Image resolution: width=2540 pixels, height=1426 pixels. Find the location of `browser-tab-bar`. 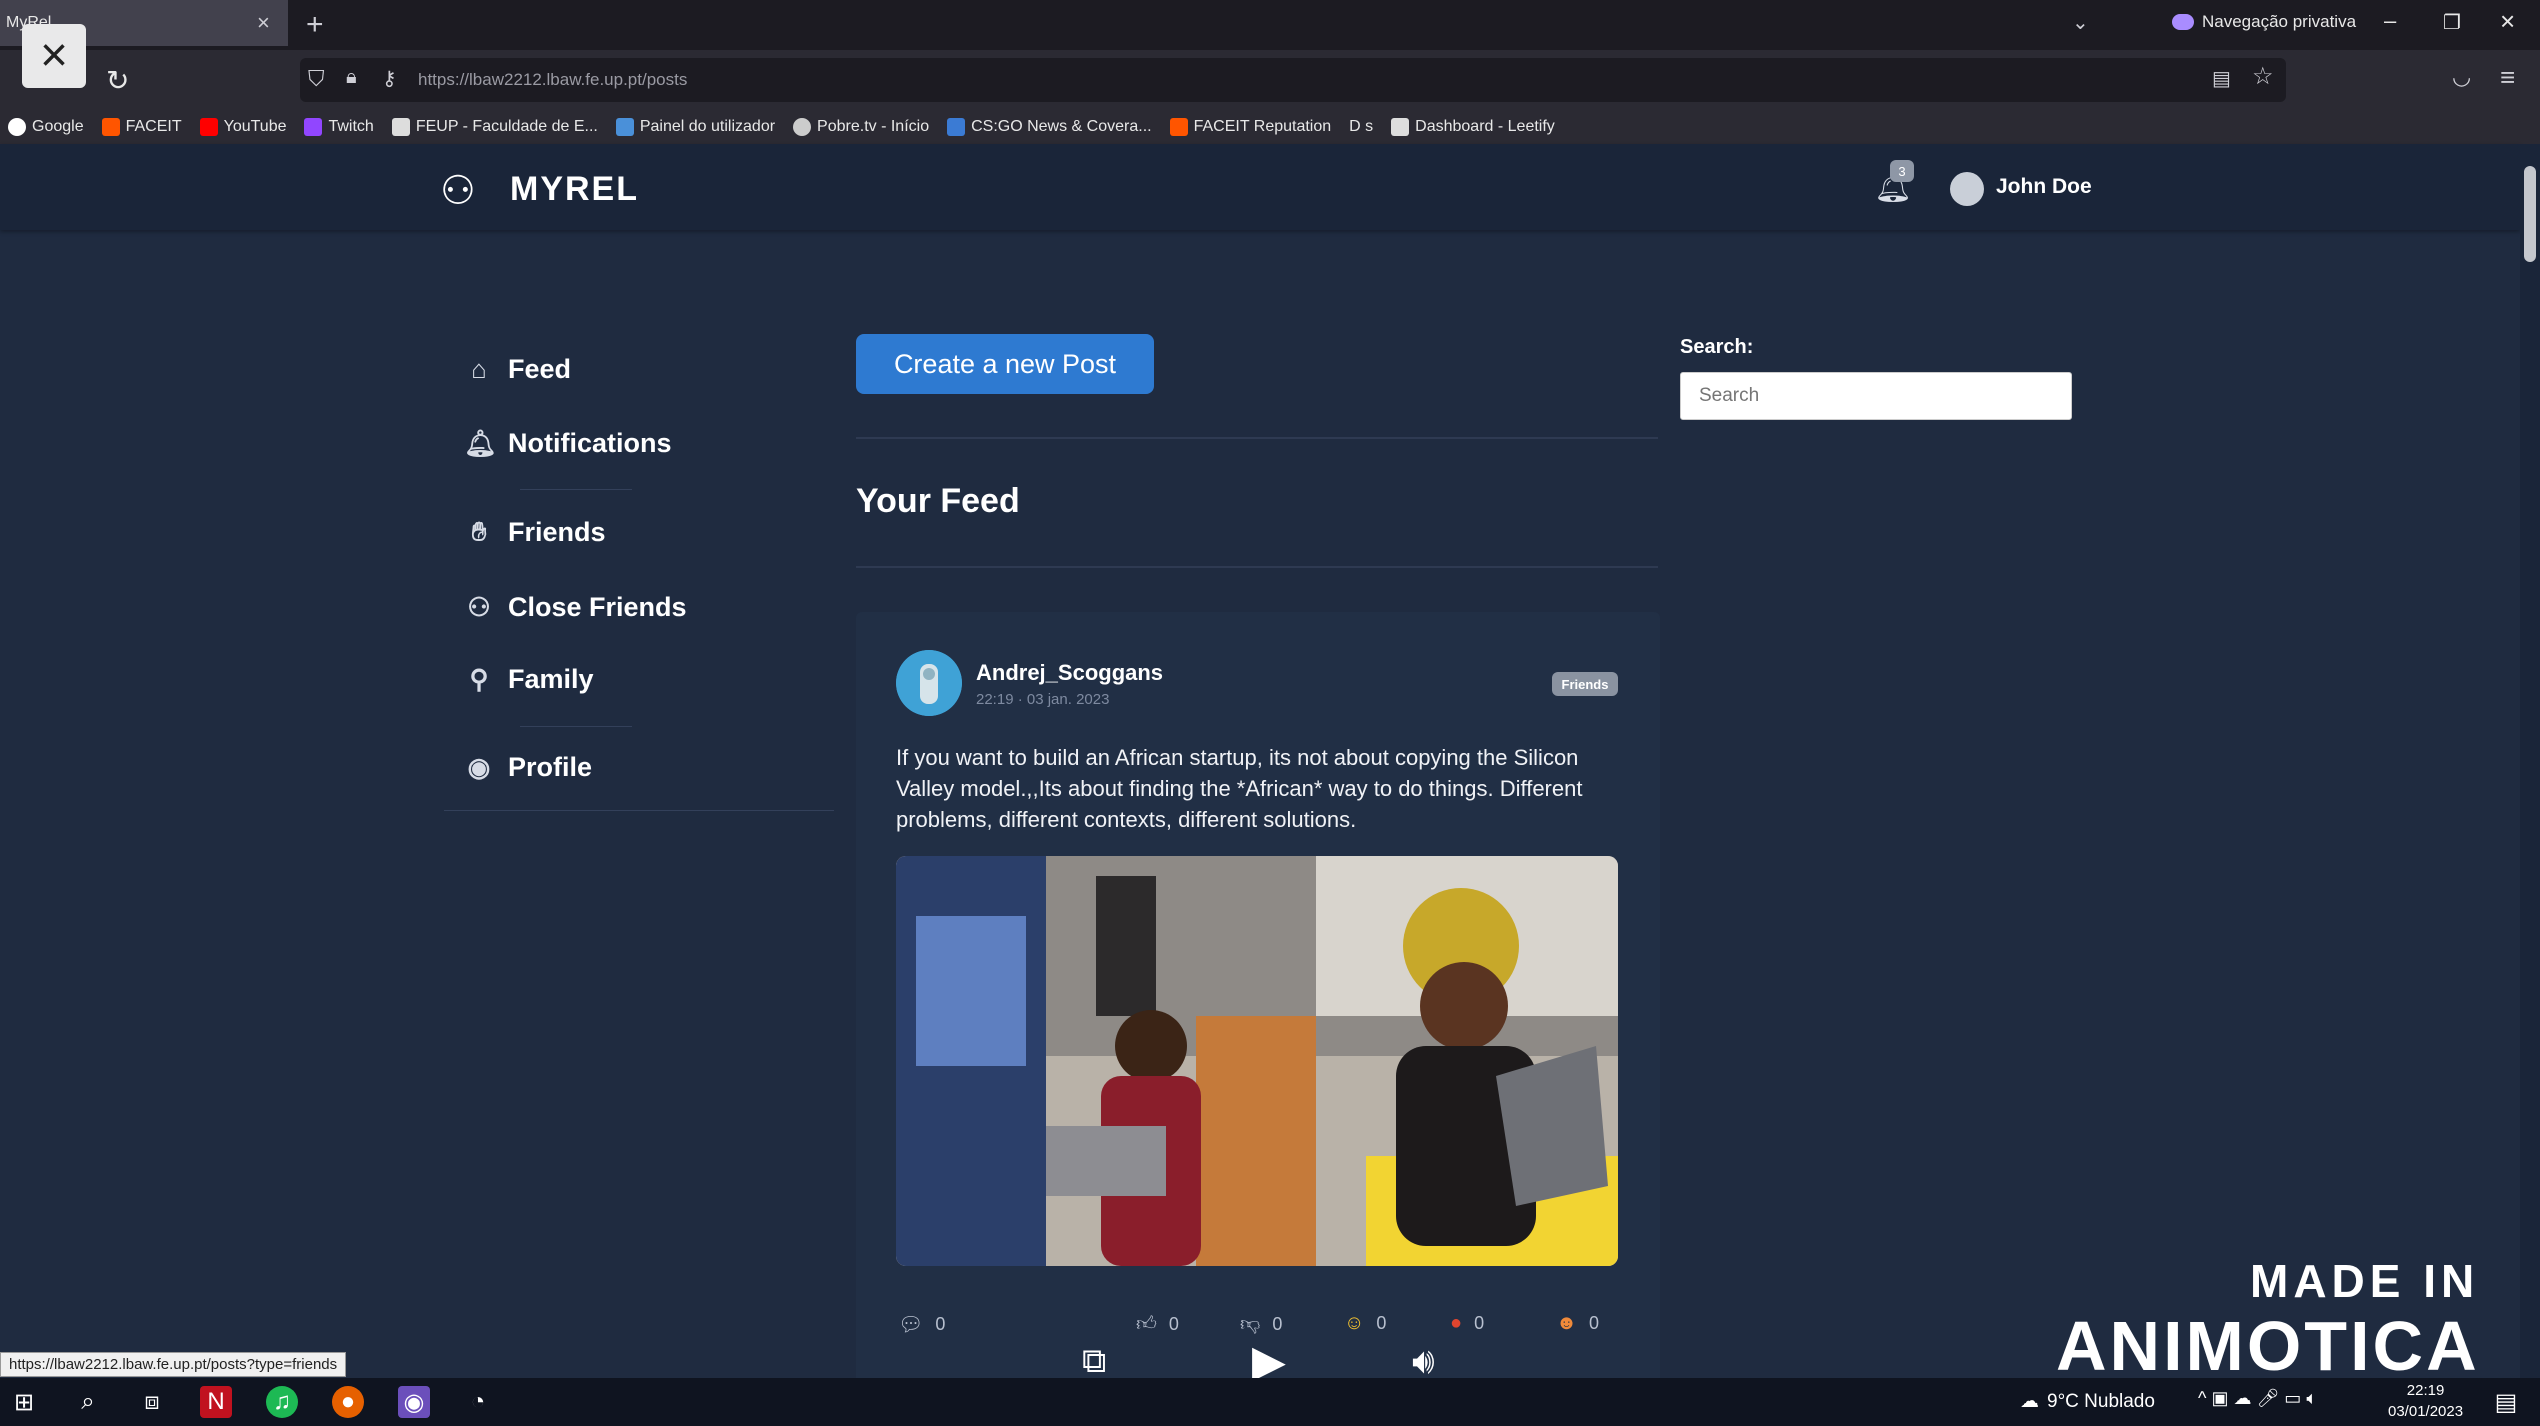

browser-tab-bar is located at coordinates (1270, 25).